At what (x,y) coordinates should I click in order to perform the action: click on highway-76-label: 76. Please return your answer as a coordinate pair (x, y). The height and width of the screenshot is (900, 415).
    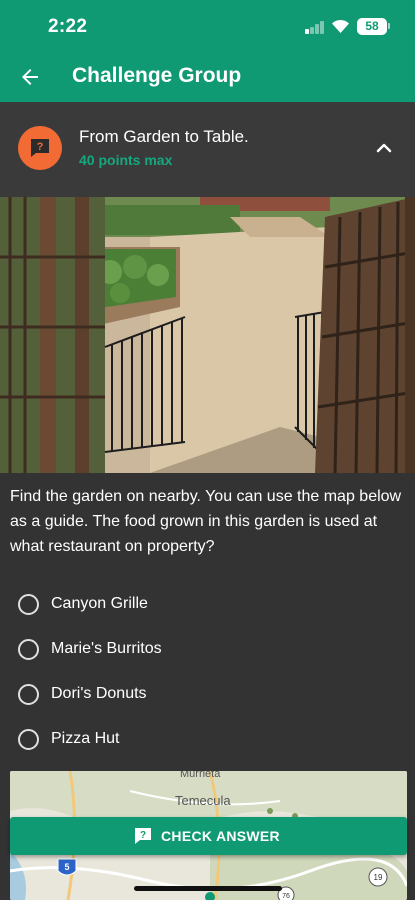
    Looking at the image, I should click on (286, 896).